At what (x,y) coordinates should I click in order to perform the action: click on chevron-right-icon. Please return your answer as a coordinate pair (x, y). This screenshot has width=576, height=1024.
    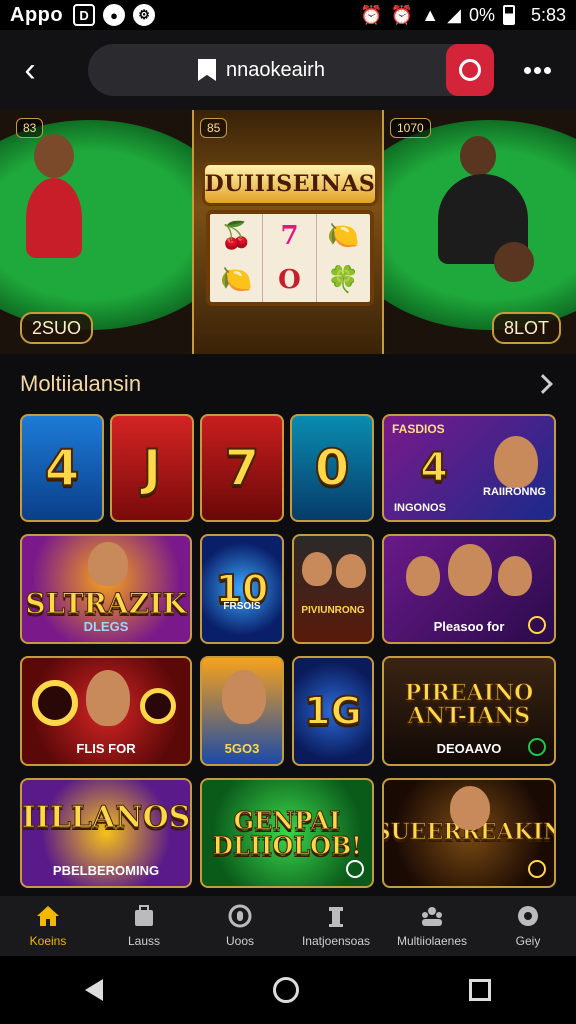
    Looking at the image, I should click on (543, 384).